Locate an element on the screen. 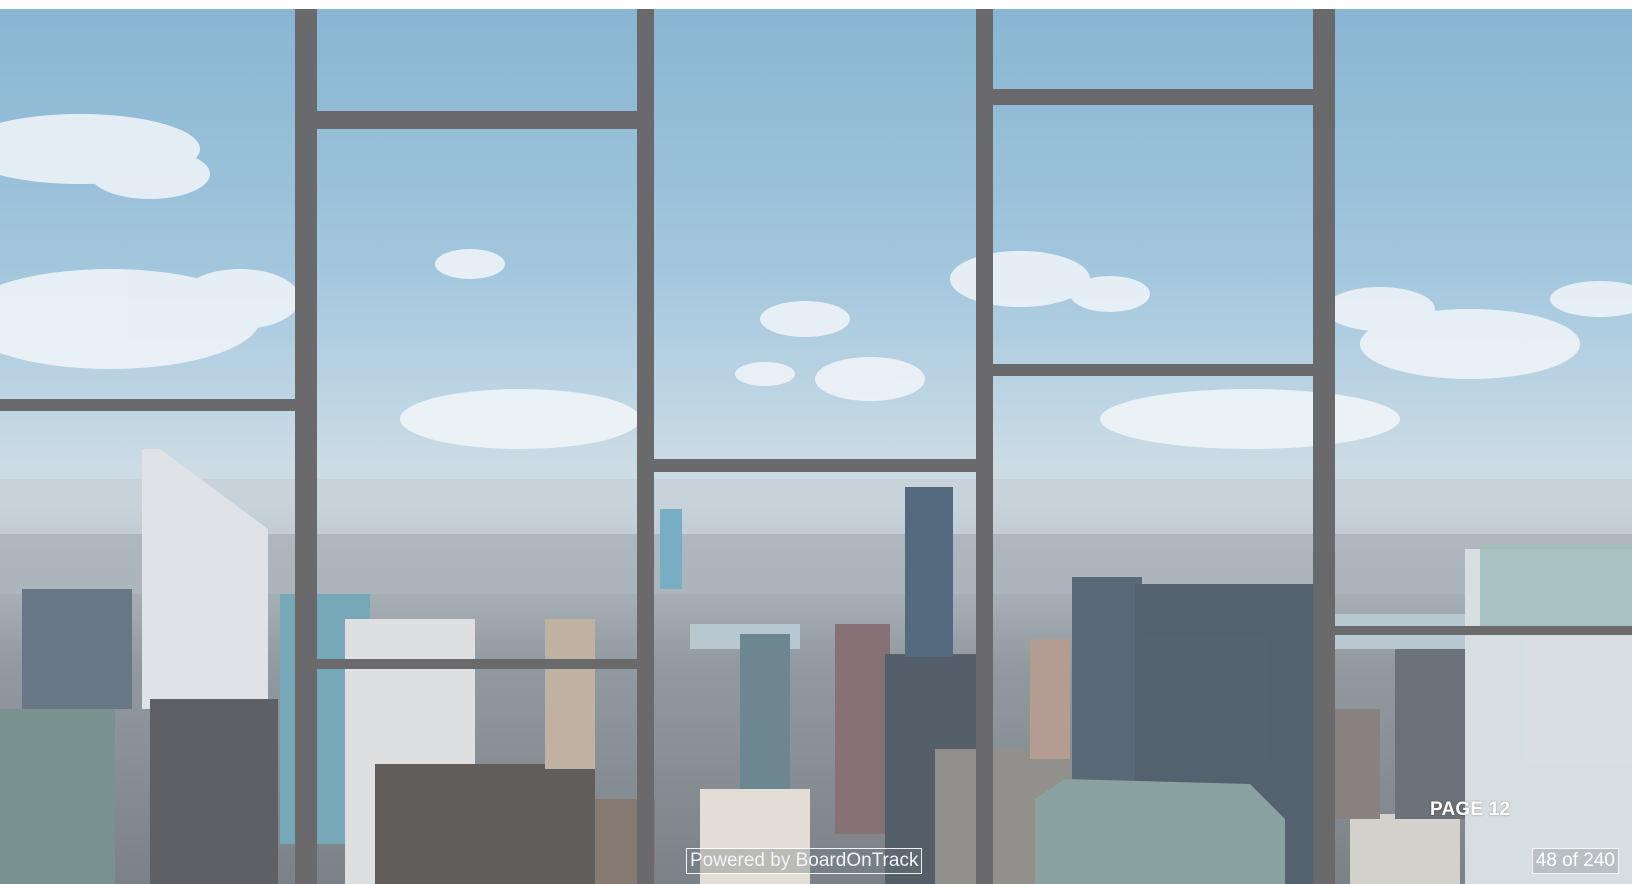  page-counter: 48 of 240 is located at coordinates (1575, 861).